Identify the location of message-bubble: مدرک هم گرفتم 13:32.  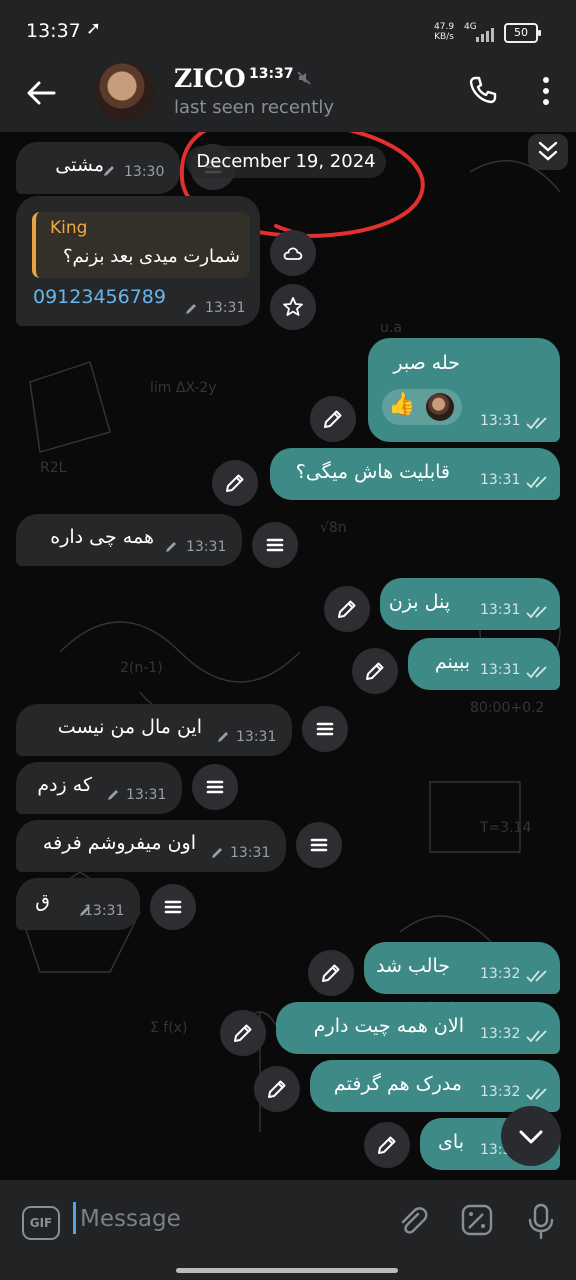
(435, 1086).